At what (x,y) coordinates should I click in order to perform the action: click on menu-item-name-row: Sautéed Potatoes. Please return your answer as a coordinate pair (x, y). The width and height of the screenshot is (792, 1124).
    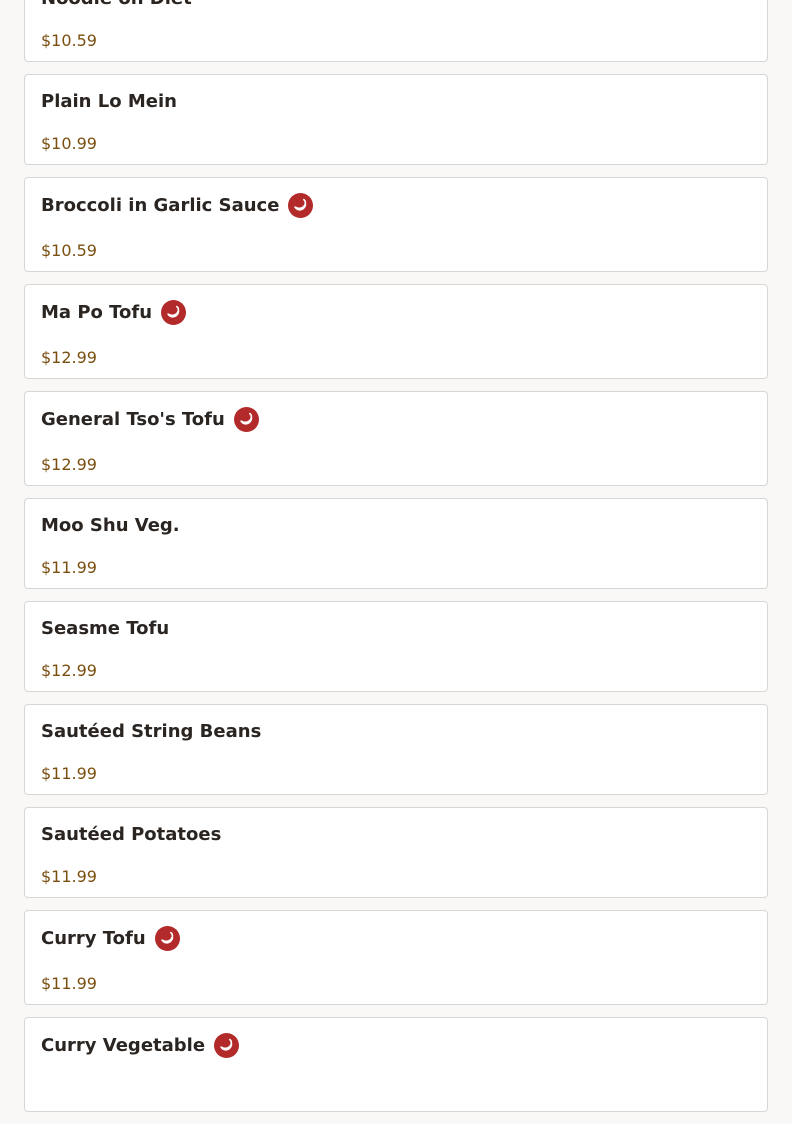
    Looking at the image, I should click on (131, 835).